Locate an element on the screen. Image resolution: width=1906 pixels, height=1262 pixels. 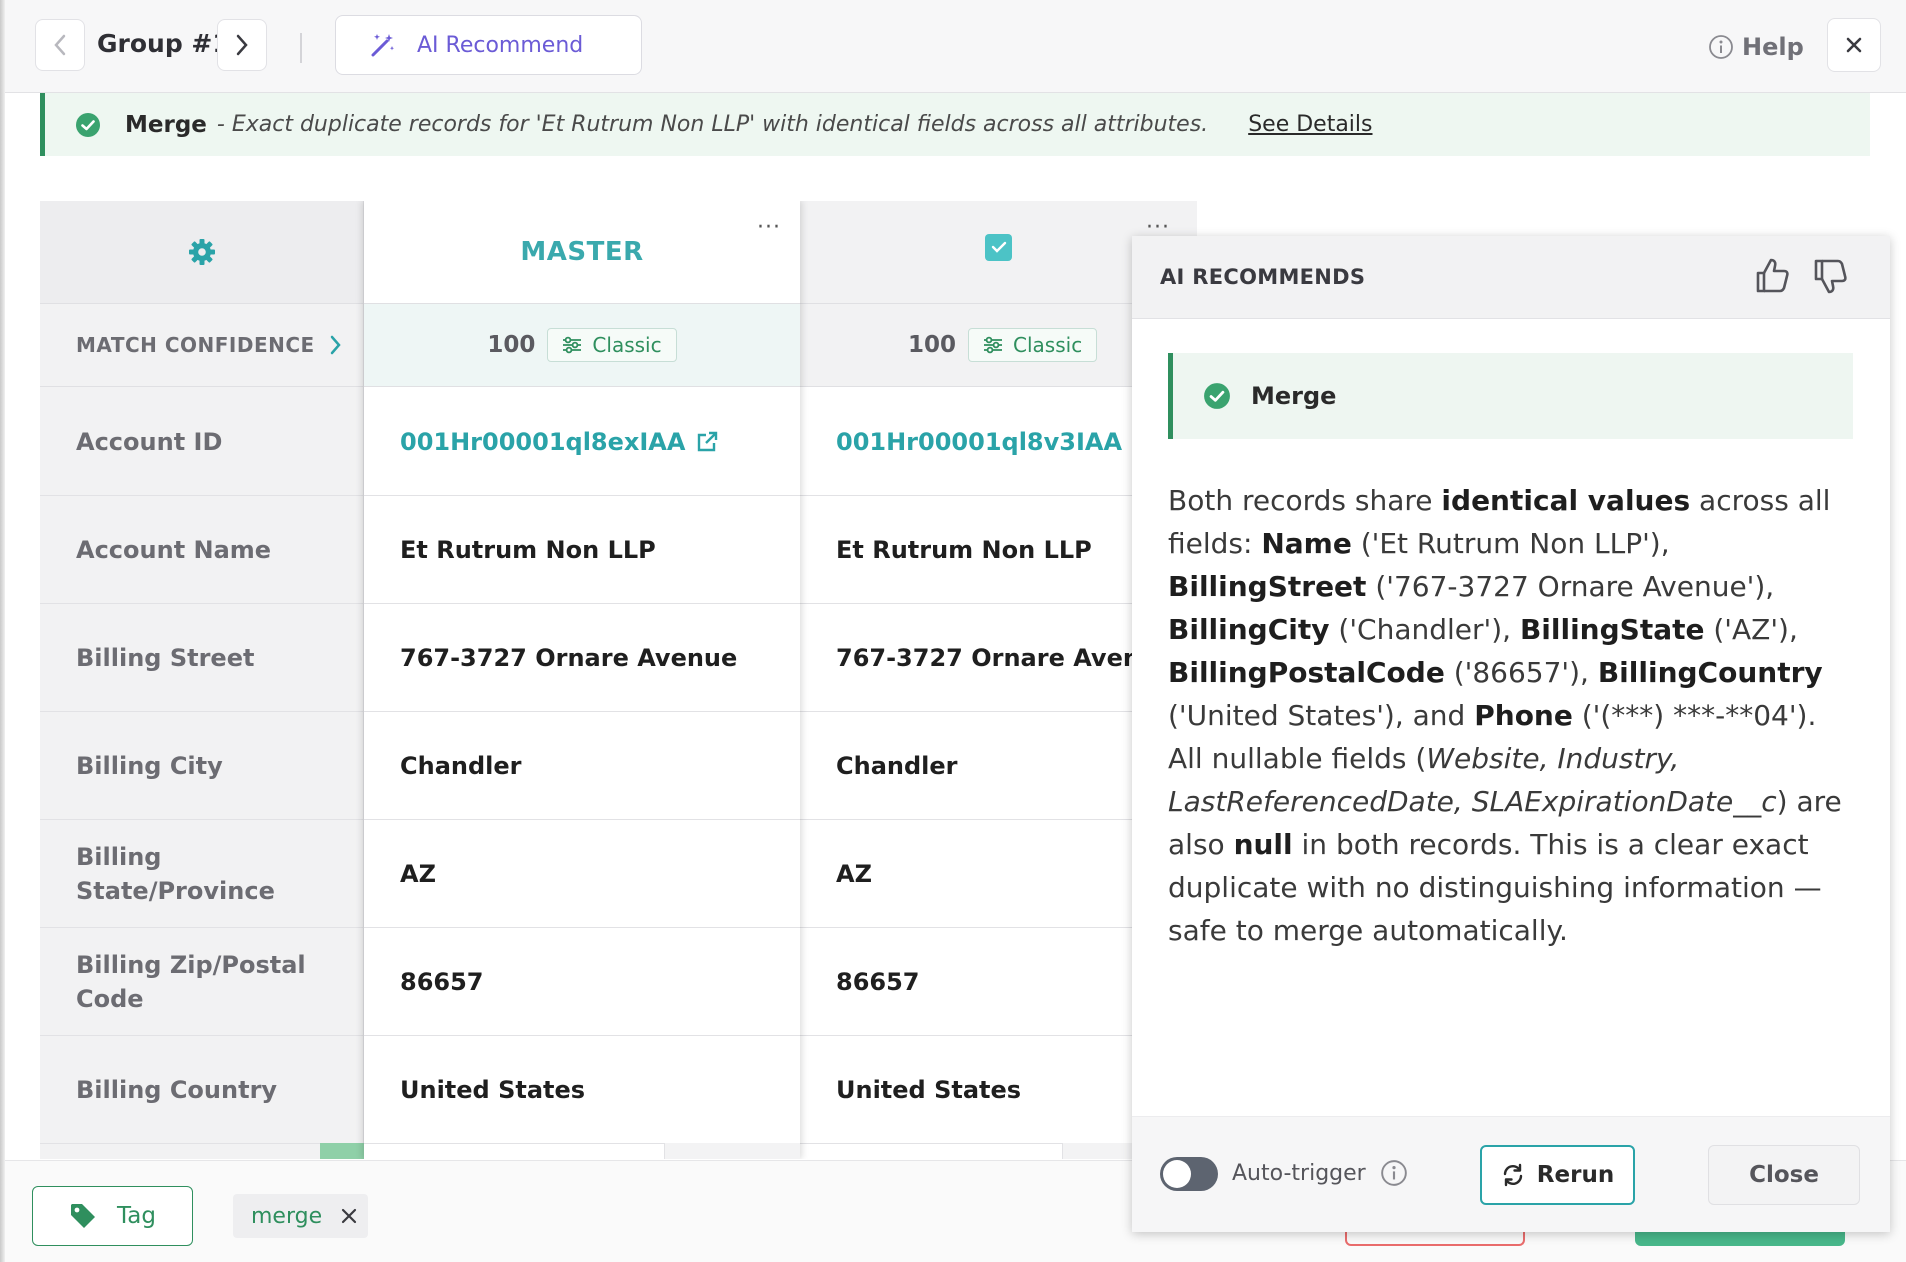
ai-panel-header: AI RECOMMENDS is located at coordinates (1511, 277).